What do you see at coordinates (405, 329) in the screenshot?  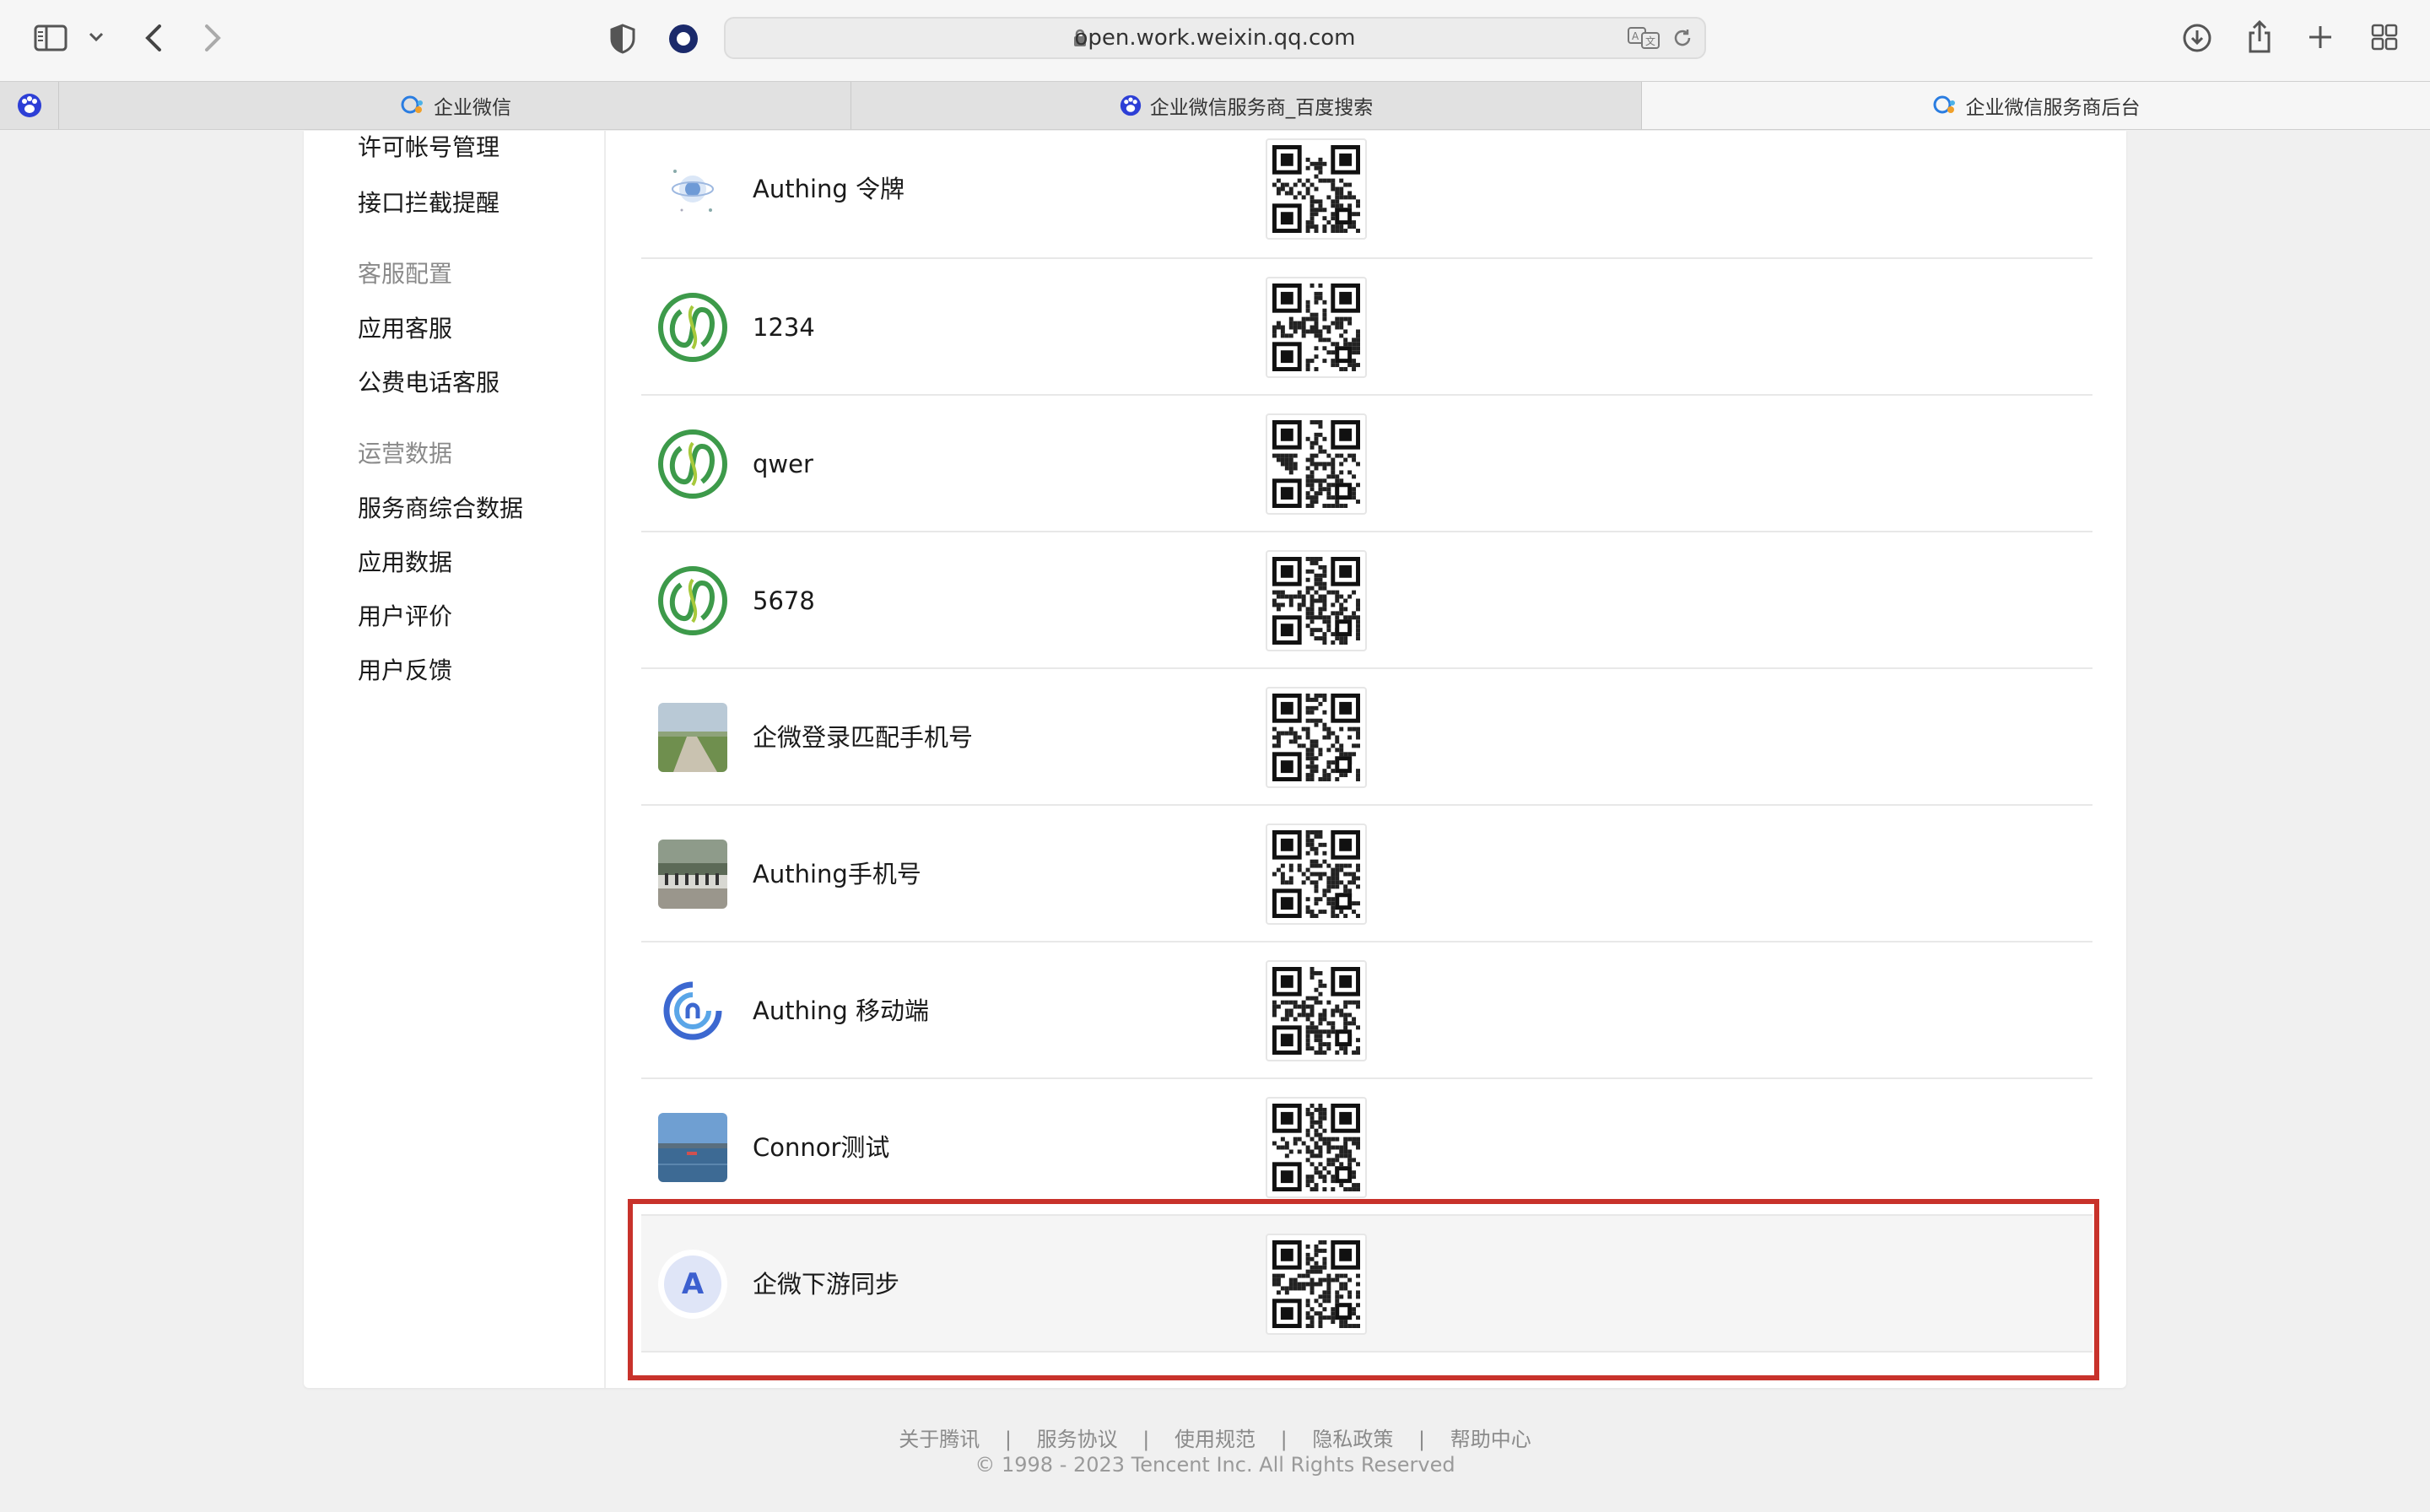 I see `sidebar-item-app-service: 应用客服` at bounding box center [405, 329].